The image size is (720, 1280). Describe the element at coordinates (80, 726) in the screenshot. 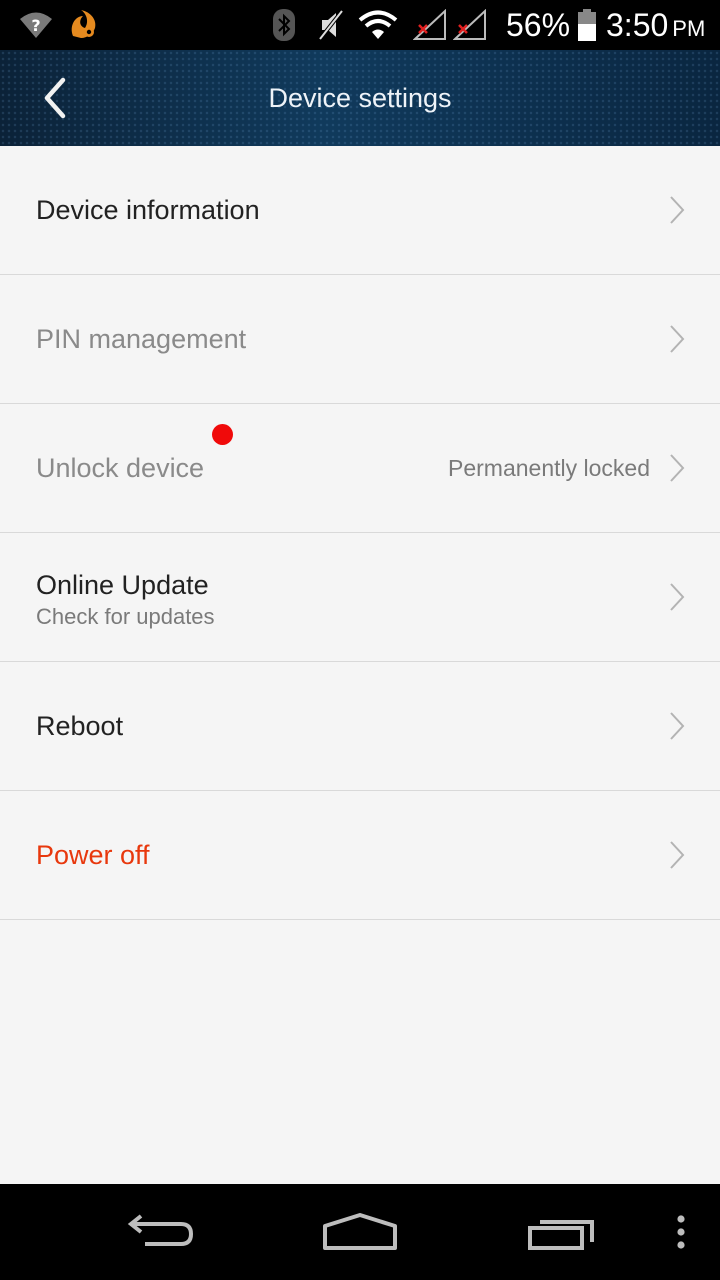

I see `list-item-label: Reboot` at that location.